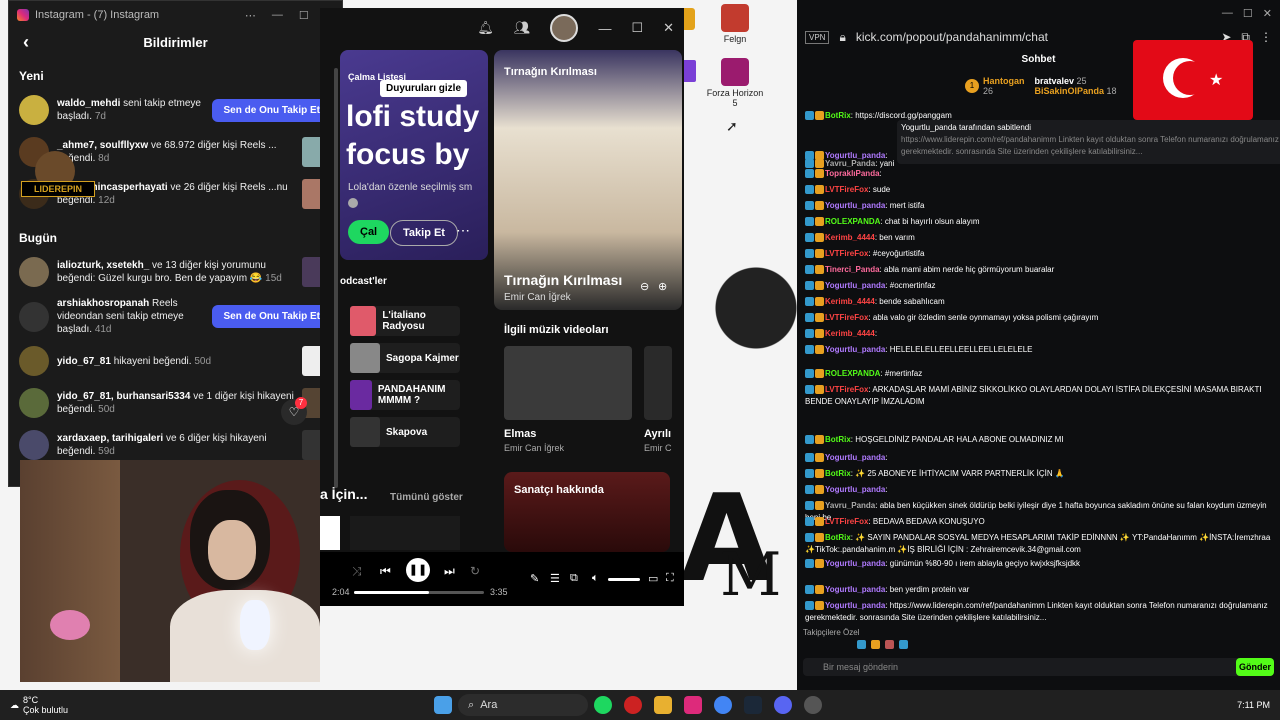  What do you see at coordinates (534, 448) in the screenshot?
I see `video-artist: Emir Can İğrek` at bounding box center [534, 448].